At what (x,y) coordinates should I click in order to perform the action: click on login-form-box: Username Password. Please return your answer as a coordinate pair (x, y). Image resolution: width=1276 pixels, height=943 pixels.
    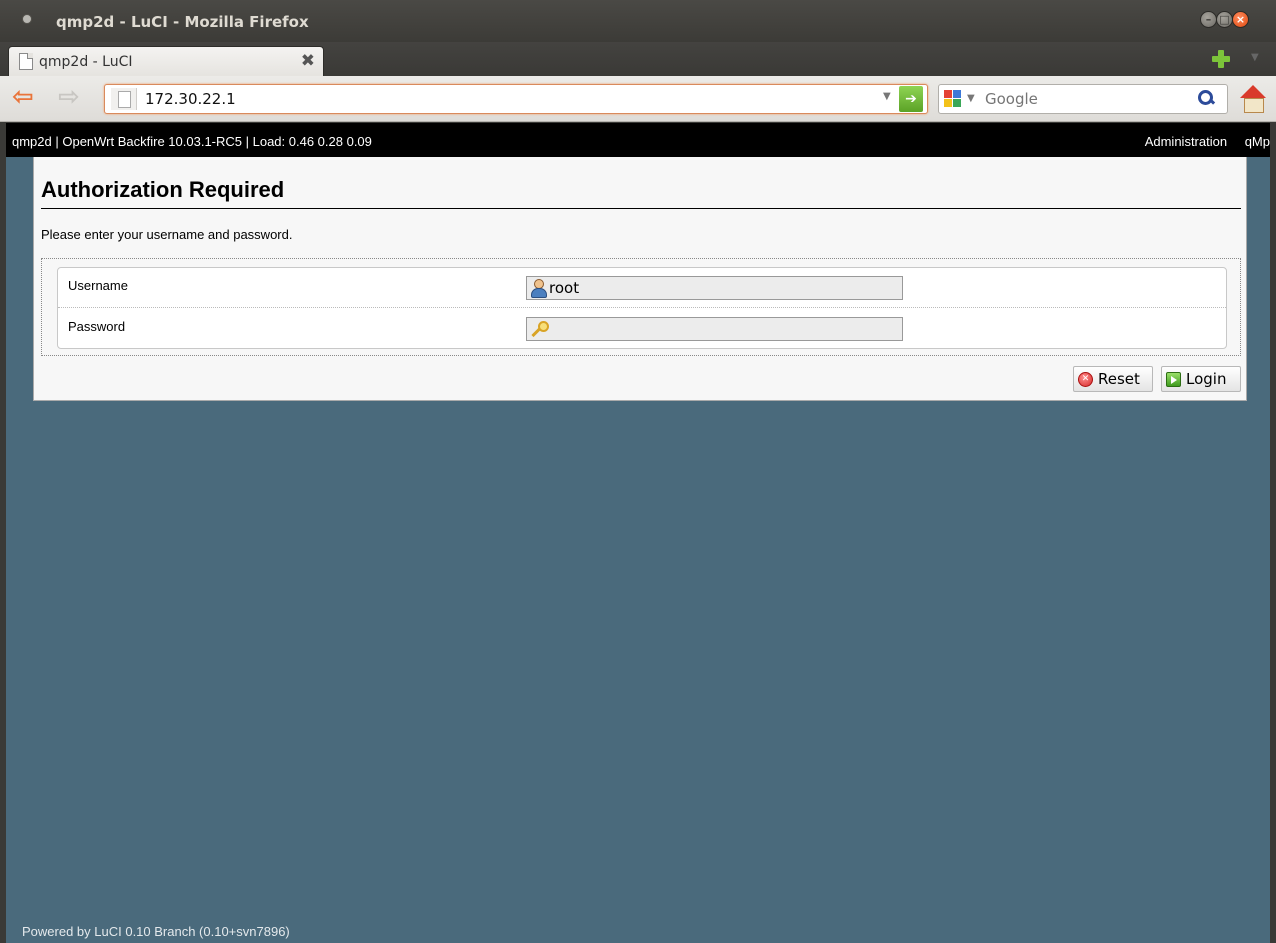
    Looking at the image, I should click on (642, 308).